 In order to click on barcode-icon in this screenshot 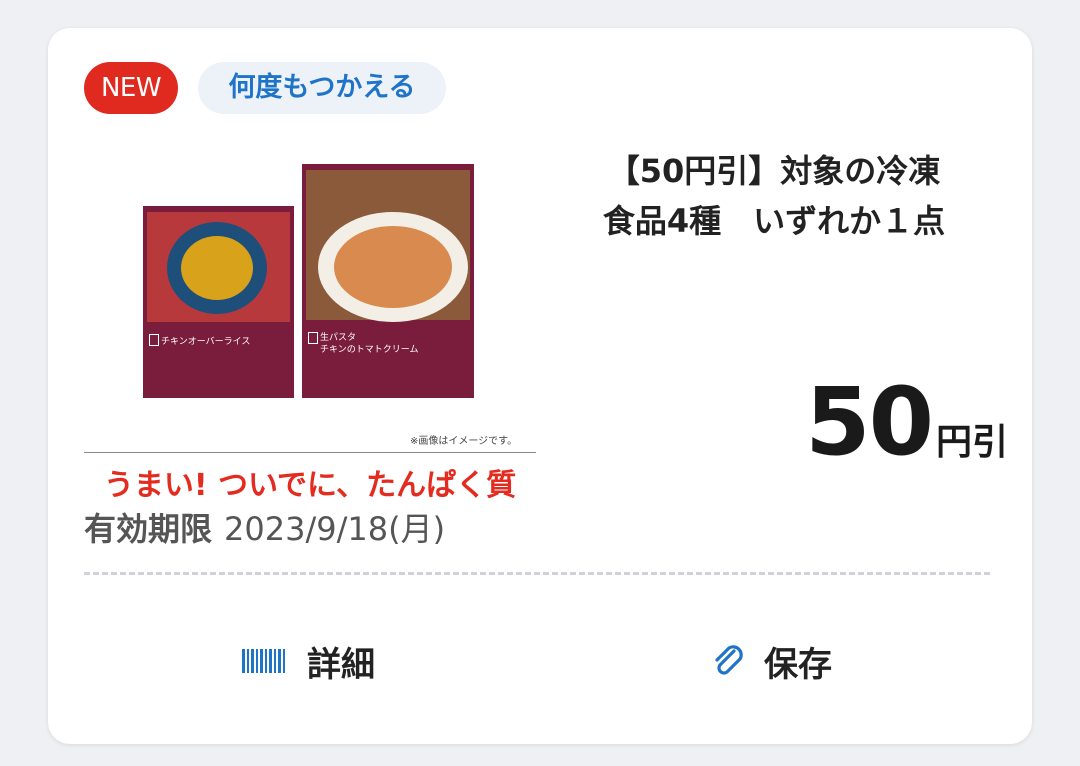, I will do `click(264, 661)`.